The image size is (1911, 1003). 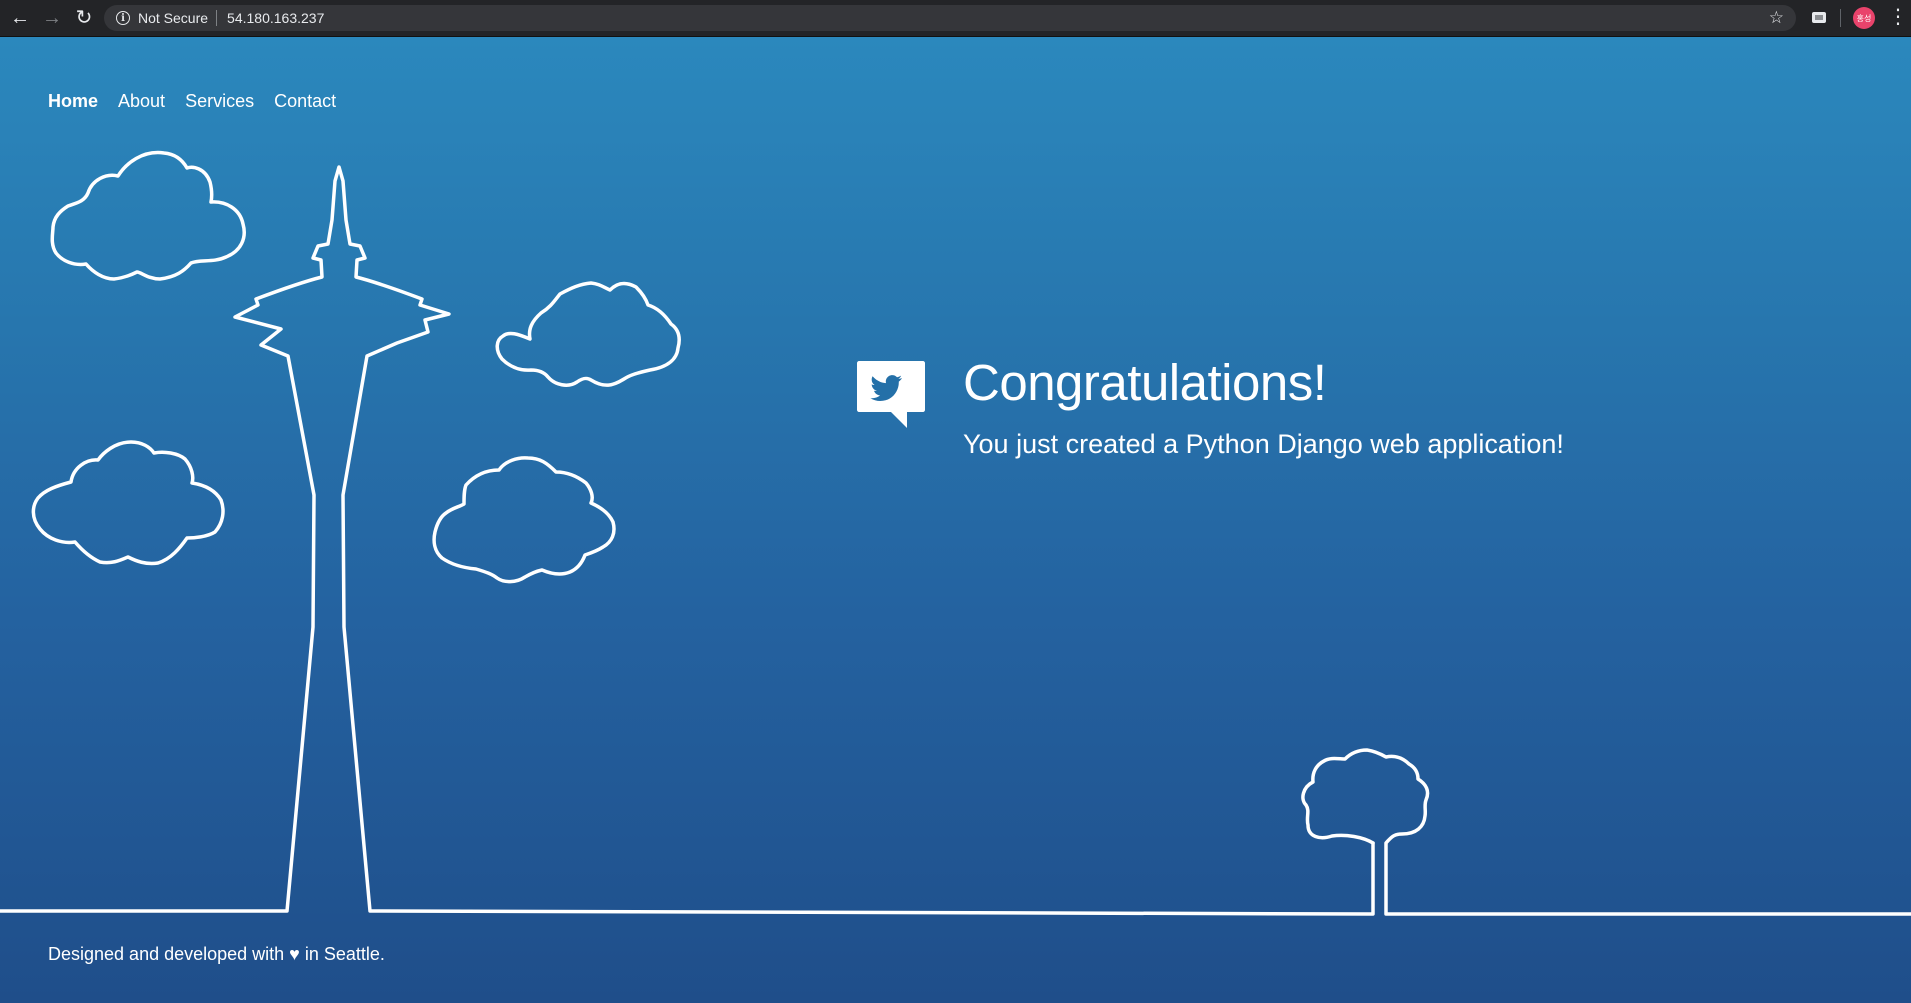 What do you see at coordinates (275, 18) in the screenshot?
I see `url-text: 54.180.163.237` at bounding box center [275, 18].